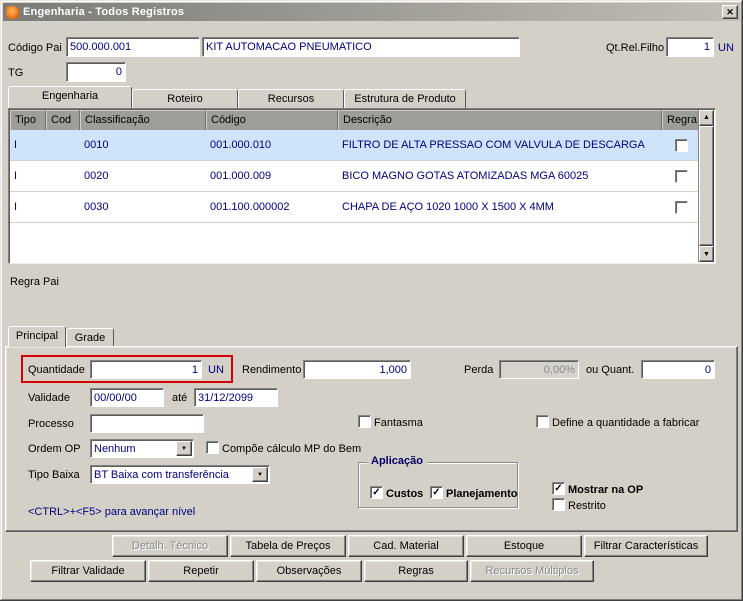 This screenshot has height=601, width=743. I want to click on scroll-up-button: ▲, so click(706, 118).